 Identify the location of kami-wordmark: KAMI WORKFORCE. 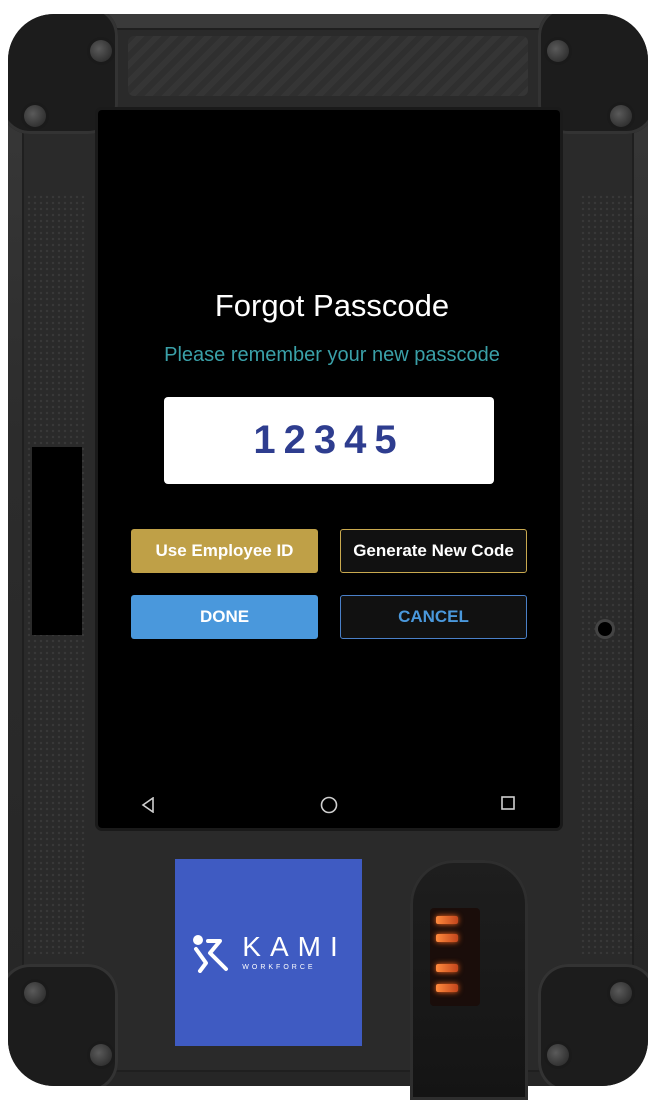
(294, 951).